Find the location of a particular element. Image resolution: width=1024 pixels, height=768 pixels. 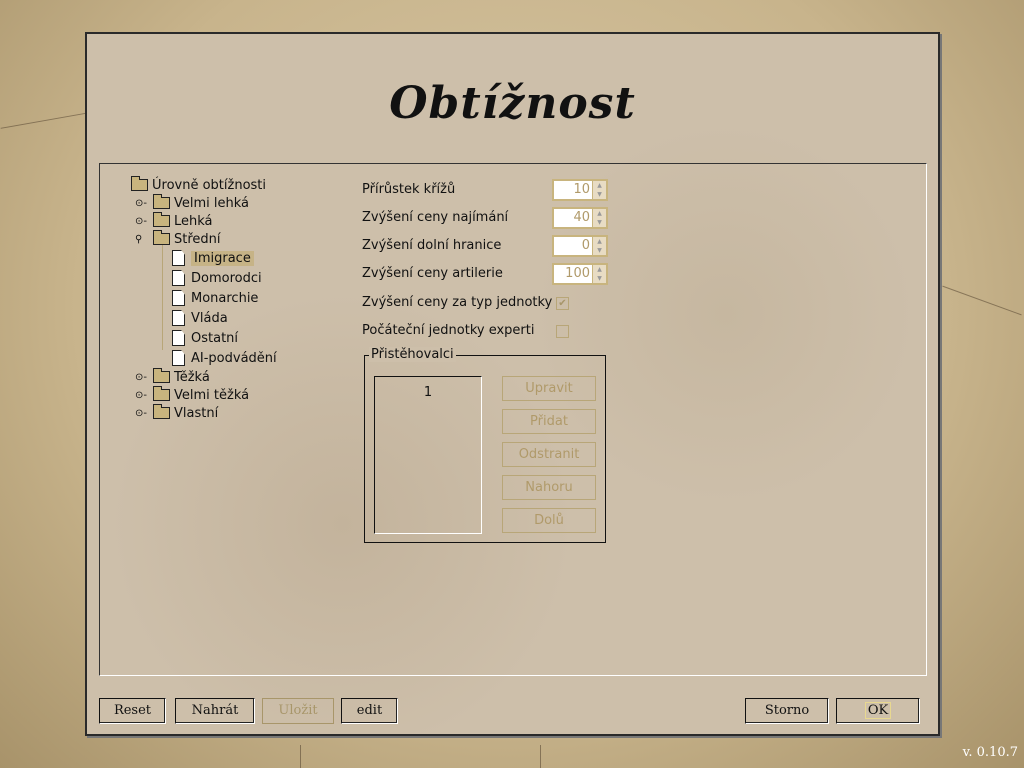

tree-level-label: Střední is located at coordinates (197, 239).